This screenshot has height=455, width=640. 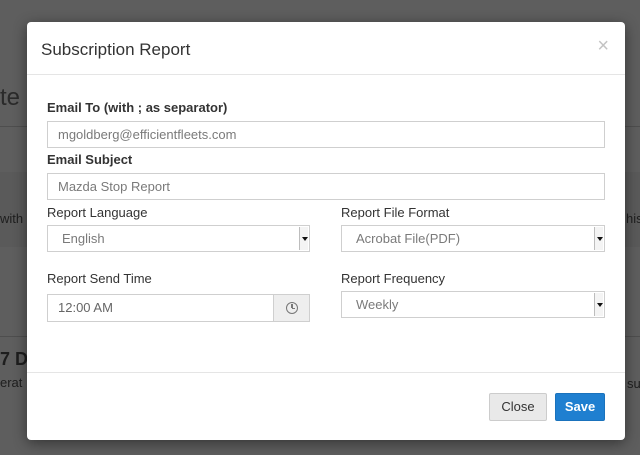 What do you see at coordinates (12, 218) in the screenshot?
I see `background-row-text: with` at bounding box center [12, 218].